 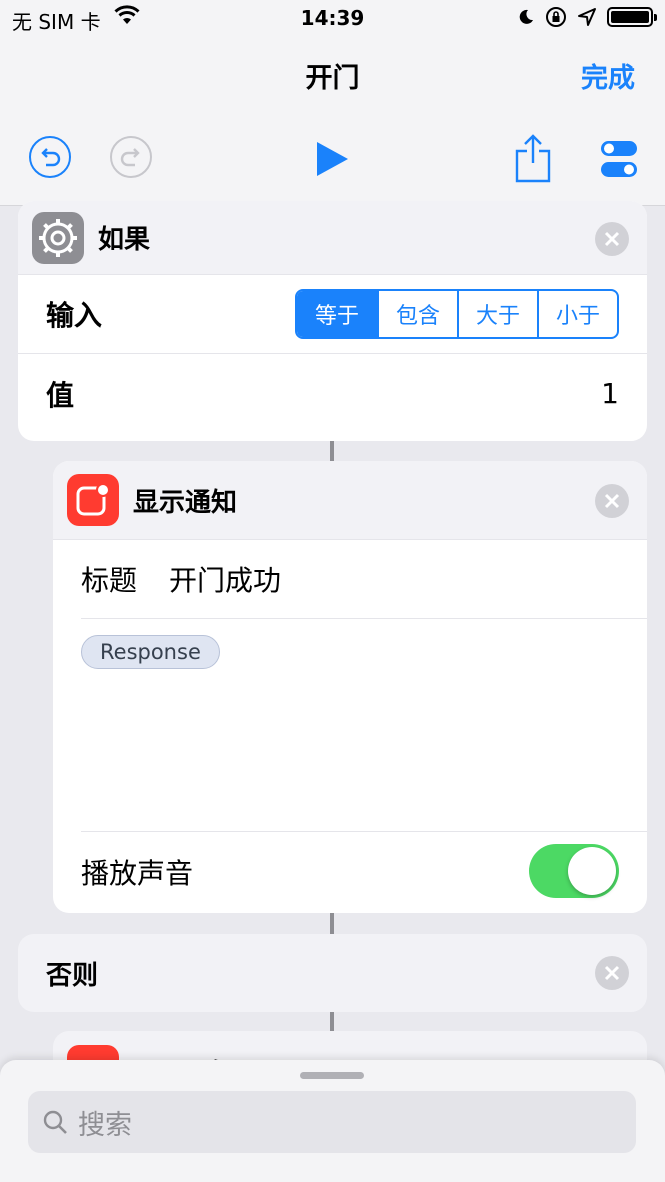 I want to click on segment-less: 小于, so click(x=577, y=314).